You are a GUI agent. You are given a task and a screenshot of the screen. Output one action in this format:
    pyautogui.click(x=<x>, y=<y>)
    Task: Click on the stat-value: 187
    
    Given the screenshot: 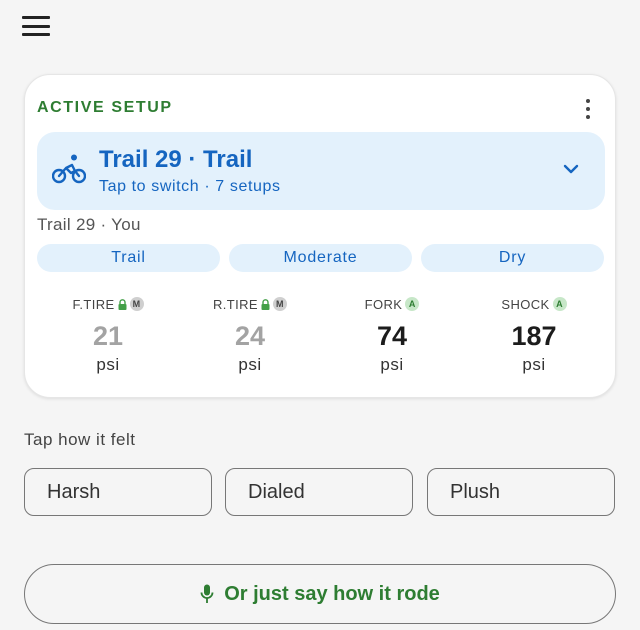 What is the action you would take?
    pyautogui.click(x=534, y=336)
    